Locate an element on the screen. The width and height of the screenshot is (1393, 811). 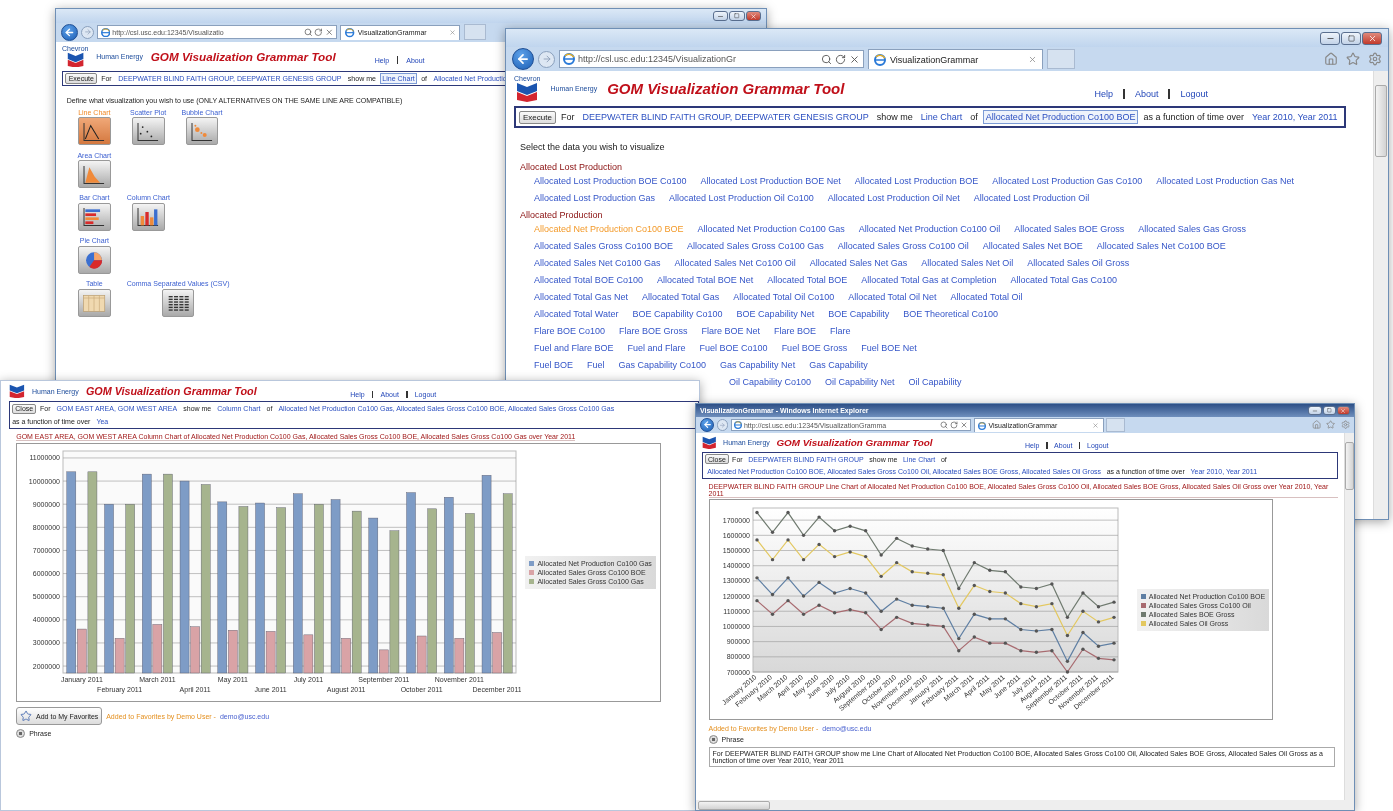
data-option-link: Fuel BOE Net is located at coordinates (889, 347).